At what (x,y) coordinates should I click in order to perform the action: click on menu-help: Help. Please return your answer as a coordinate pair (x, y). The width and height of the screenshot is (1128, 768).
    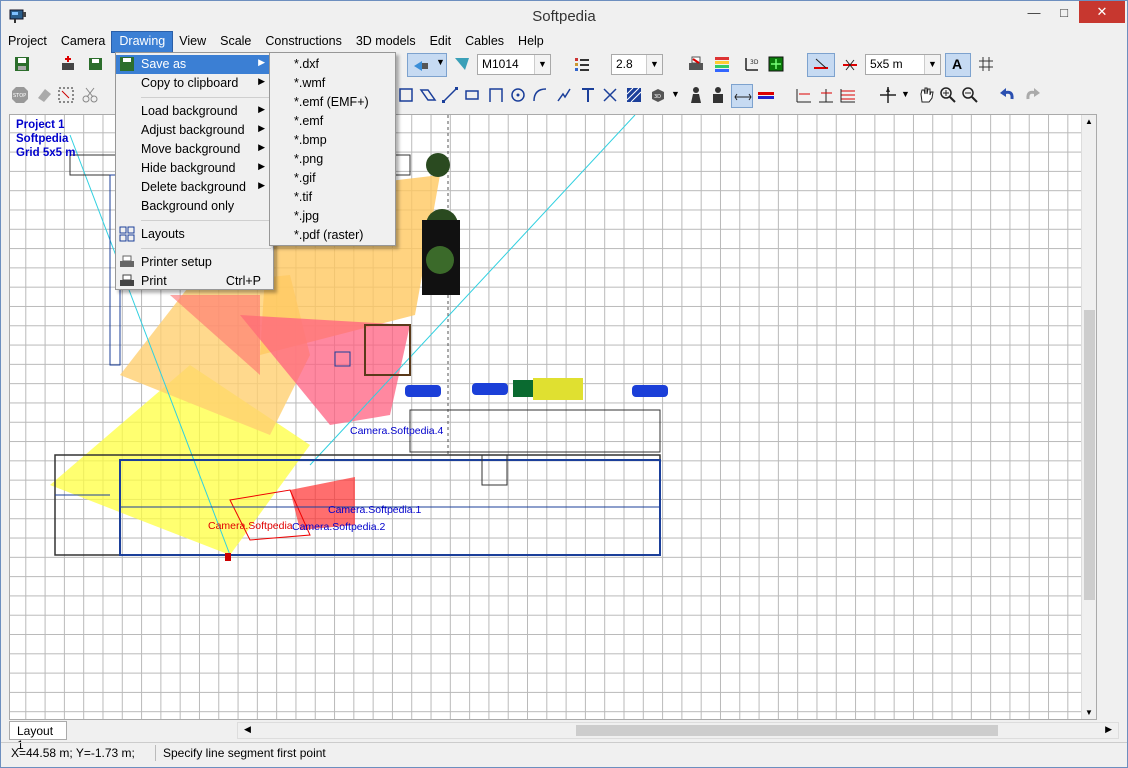
    Looking at the image, I should click on (531, 42).